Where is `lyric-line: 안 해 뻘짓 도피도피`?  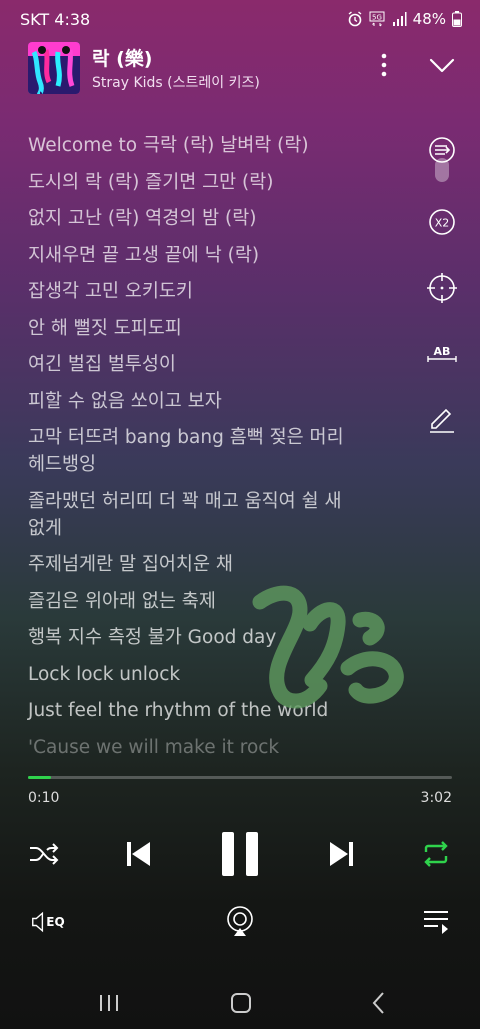 lyric-line: 안 해 뻘짓 도피도피 is located at coordinates (218, 328).